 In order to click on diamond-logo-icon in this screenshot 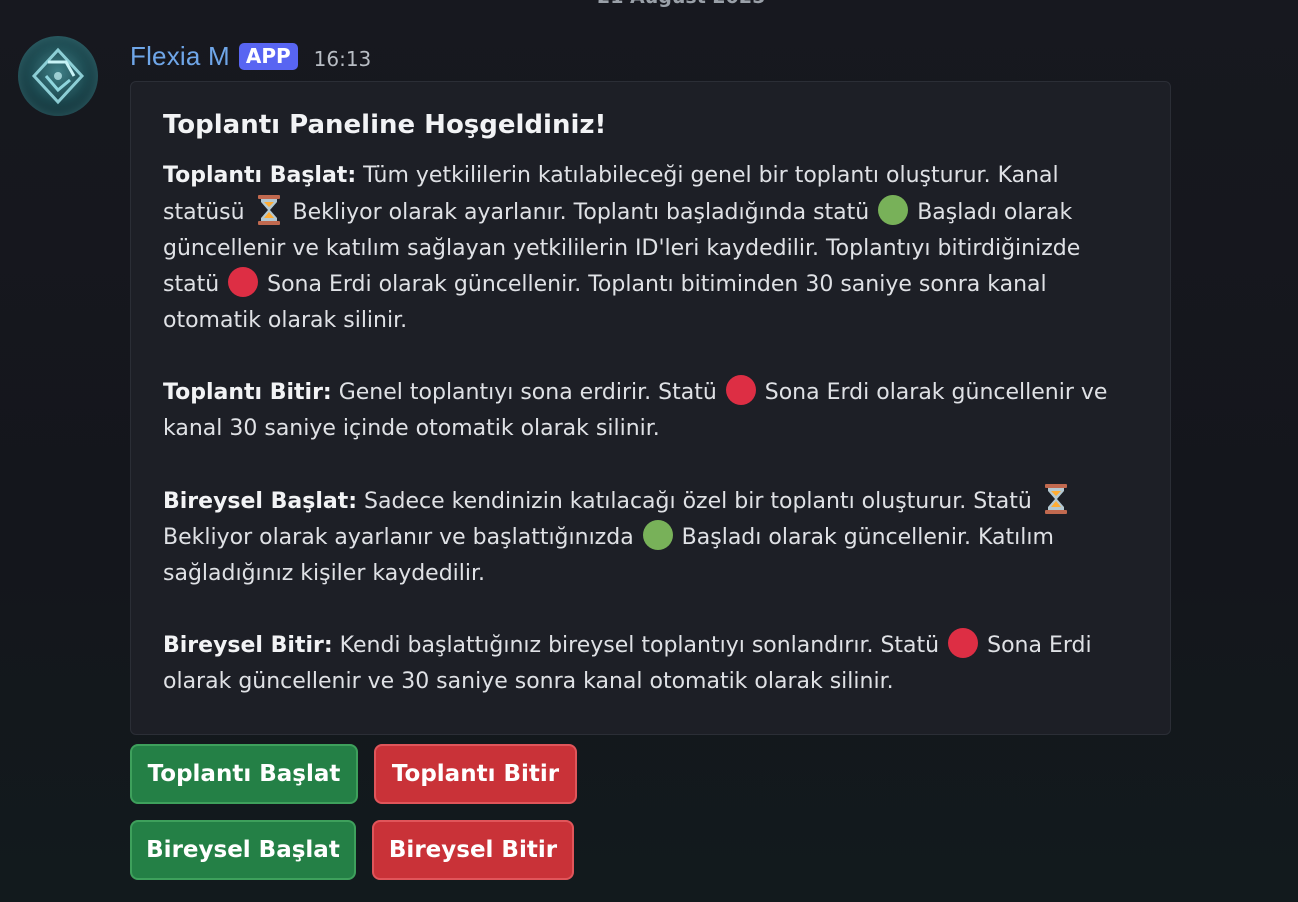, I will do `click(58, 76)`.